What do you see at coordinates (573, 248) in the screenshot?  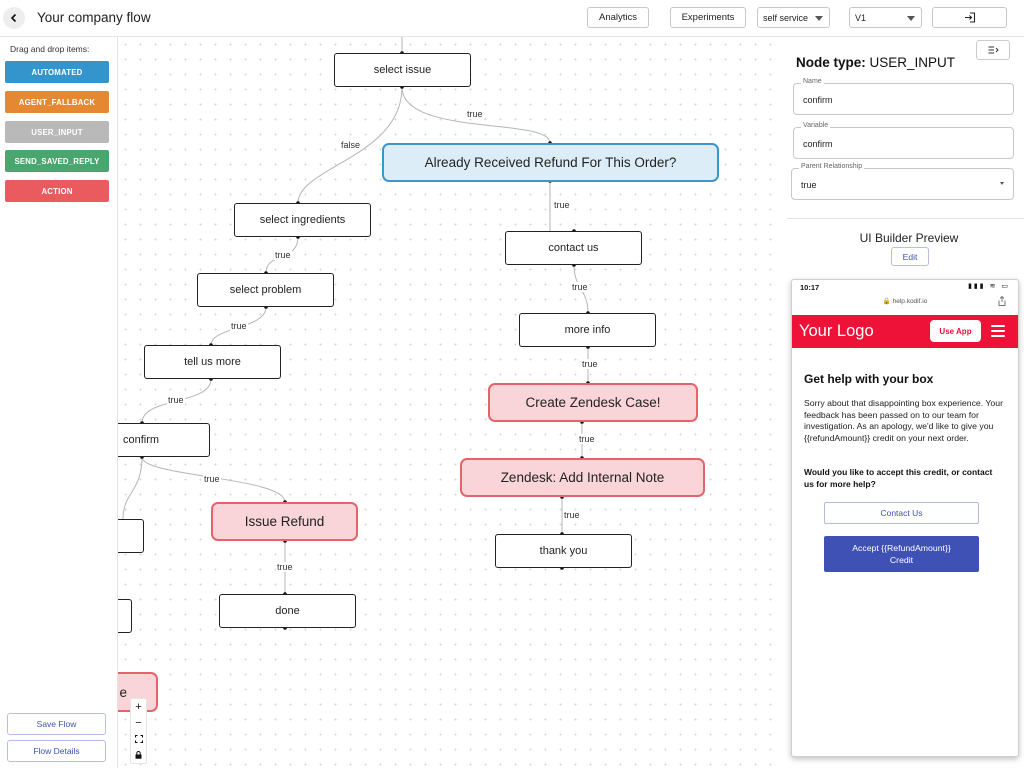 I see `node-contact-us: contact us` at bounding box center [573, 248].